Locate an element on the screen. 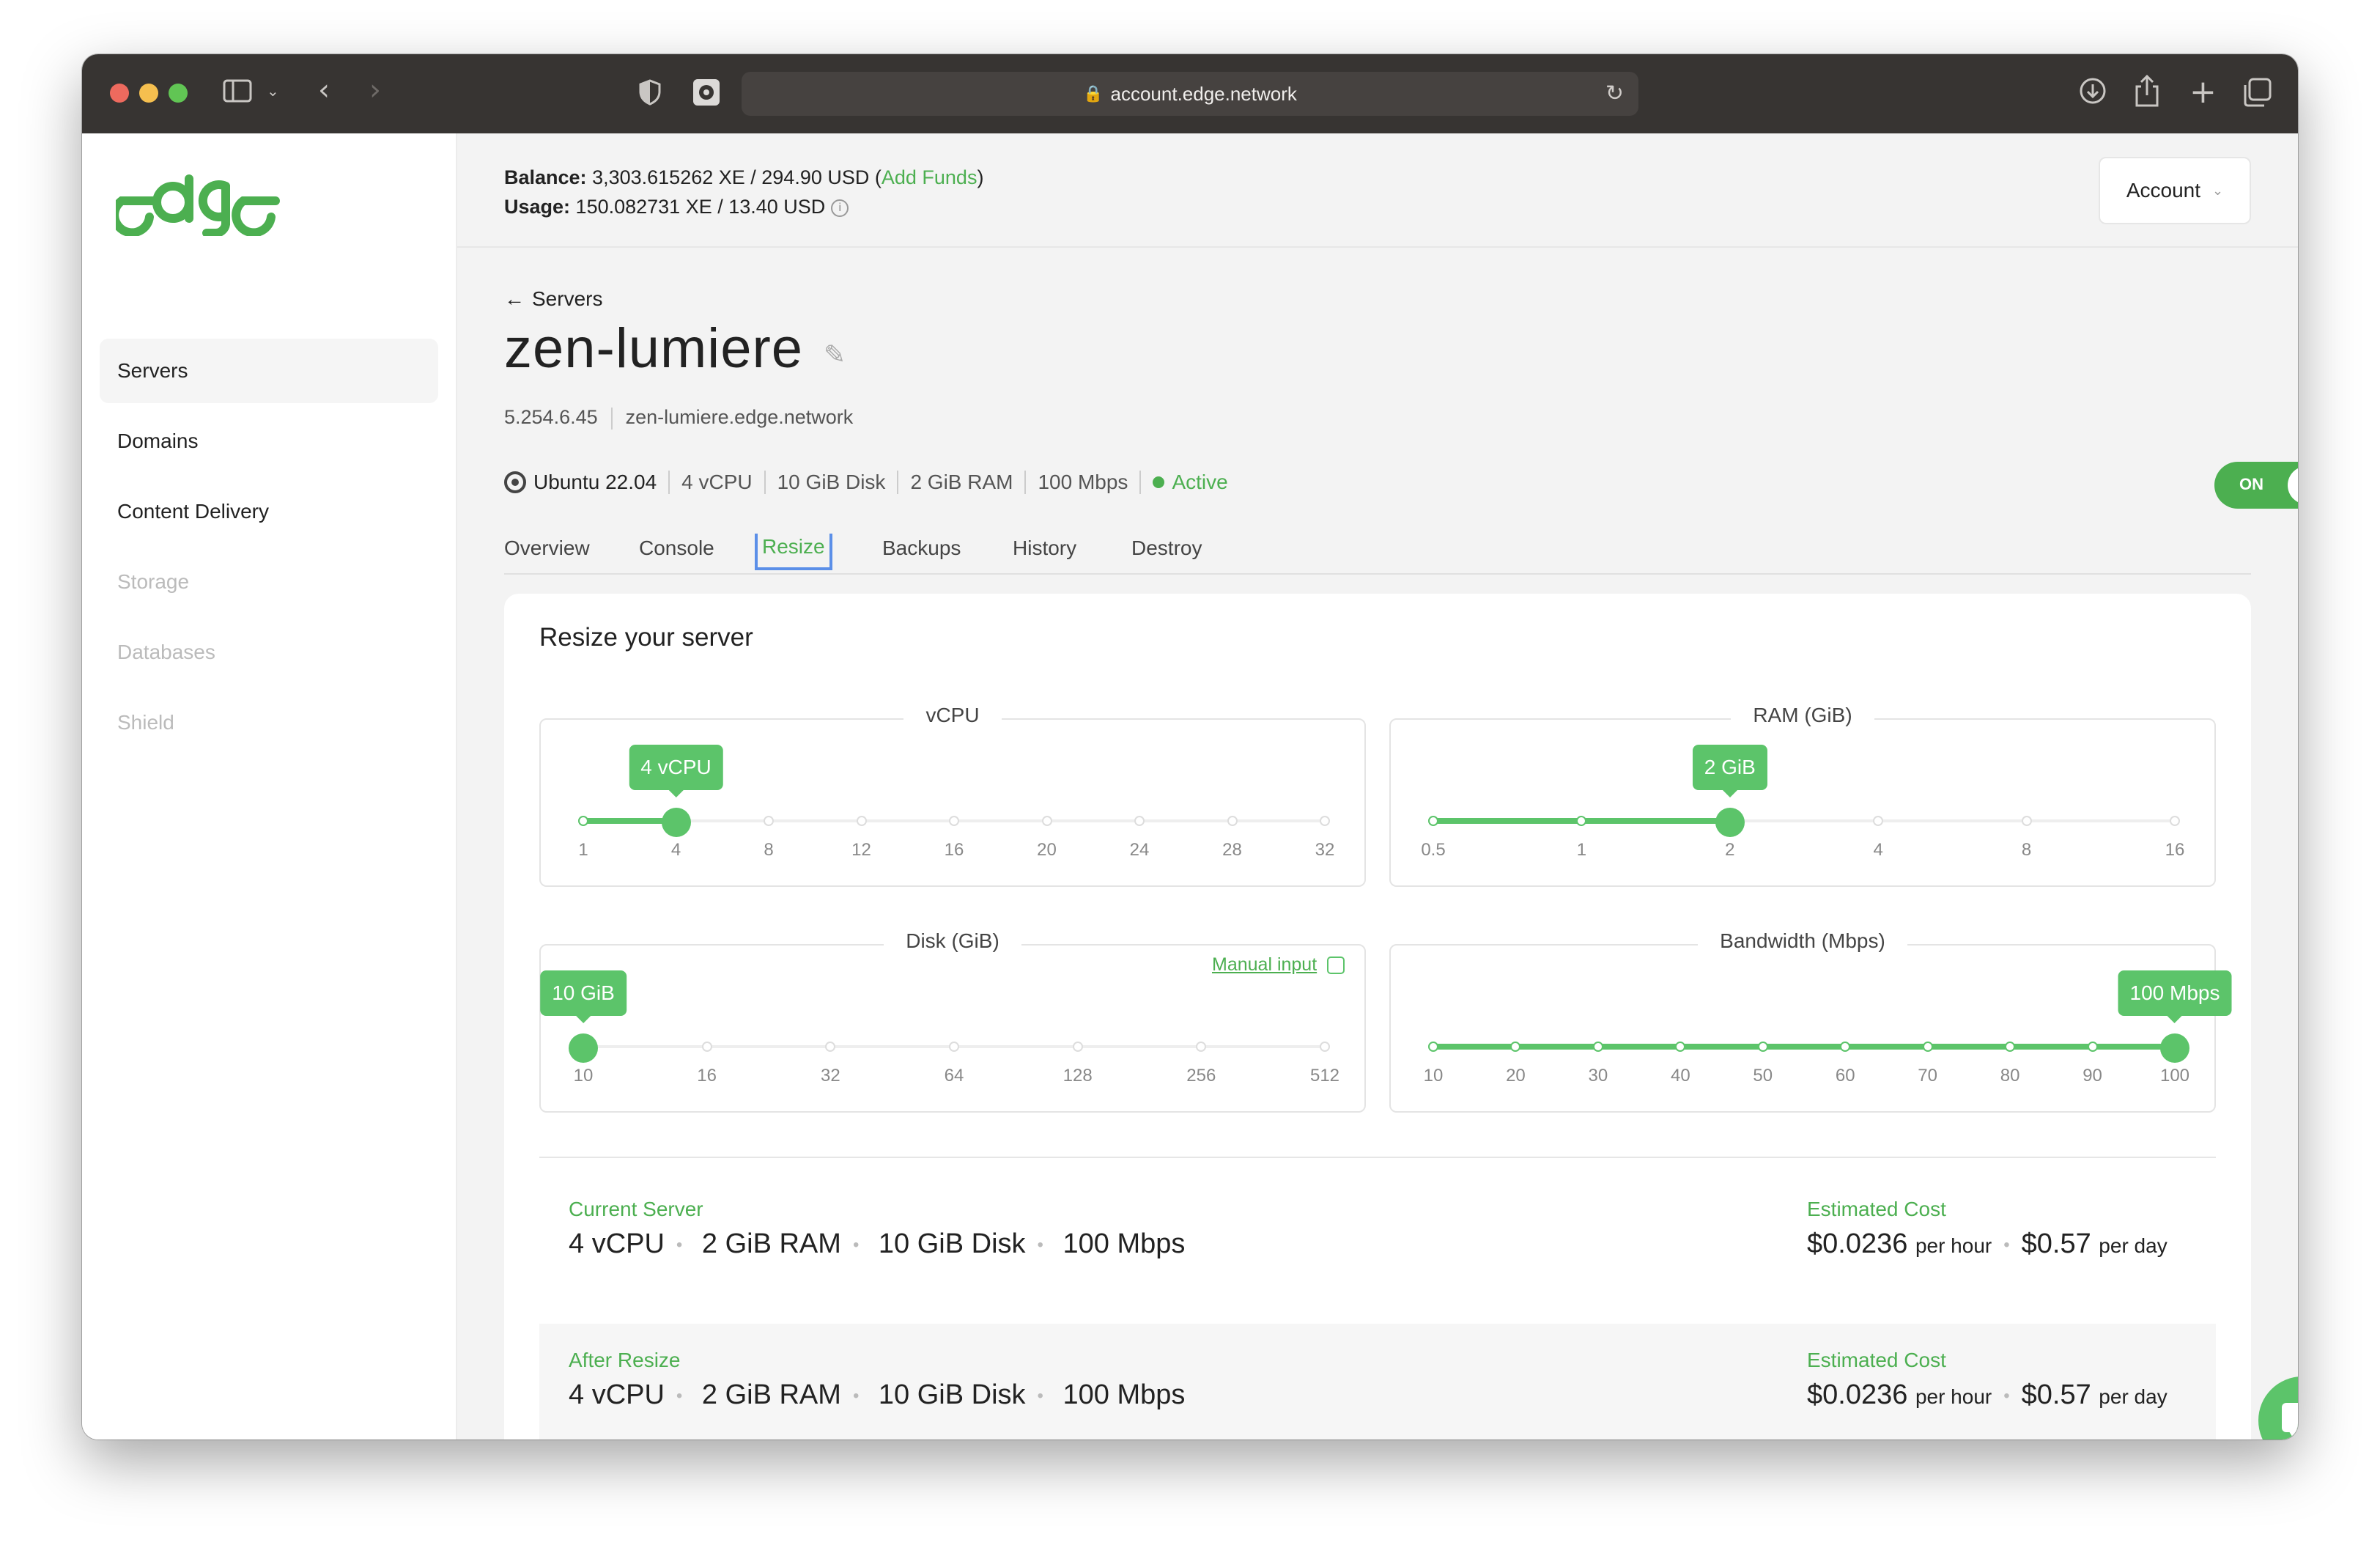  tab-console: Console is located at coordinates (676, 548).